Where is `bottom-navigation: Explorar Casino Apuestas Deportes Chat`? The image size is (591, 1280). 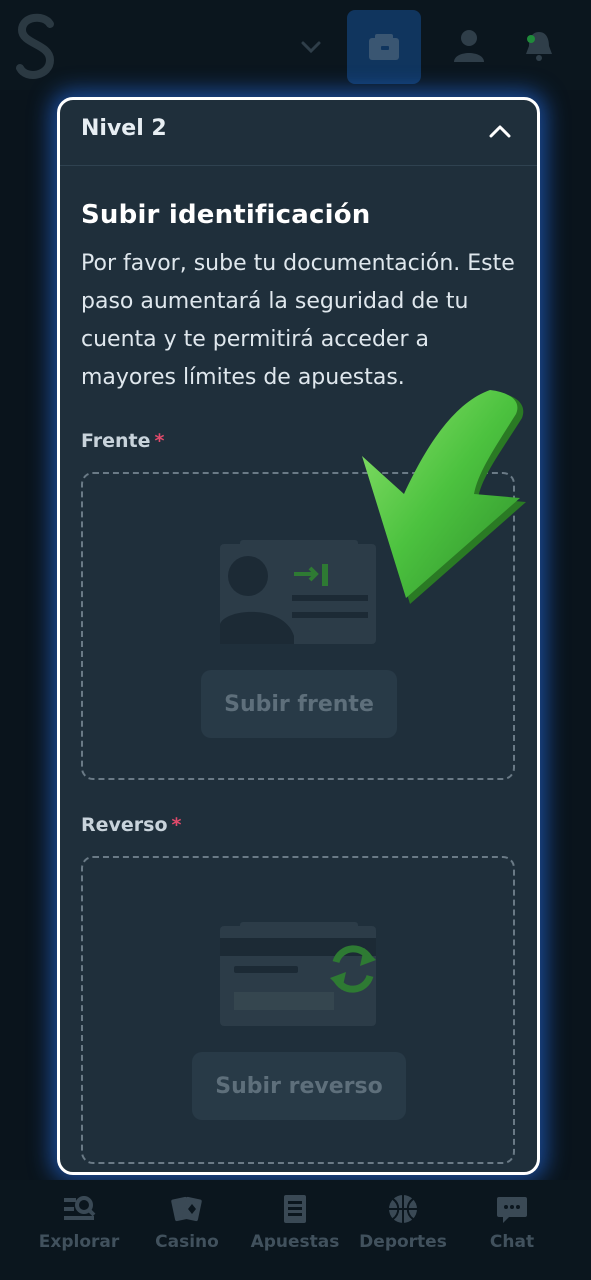 bottom-navigation: Explorar Casino Apuestas Deportes Chat is located at coordinates (295, 1230).